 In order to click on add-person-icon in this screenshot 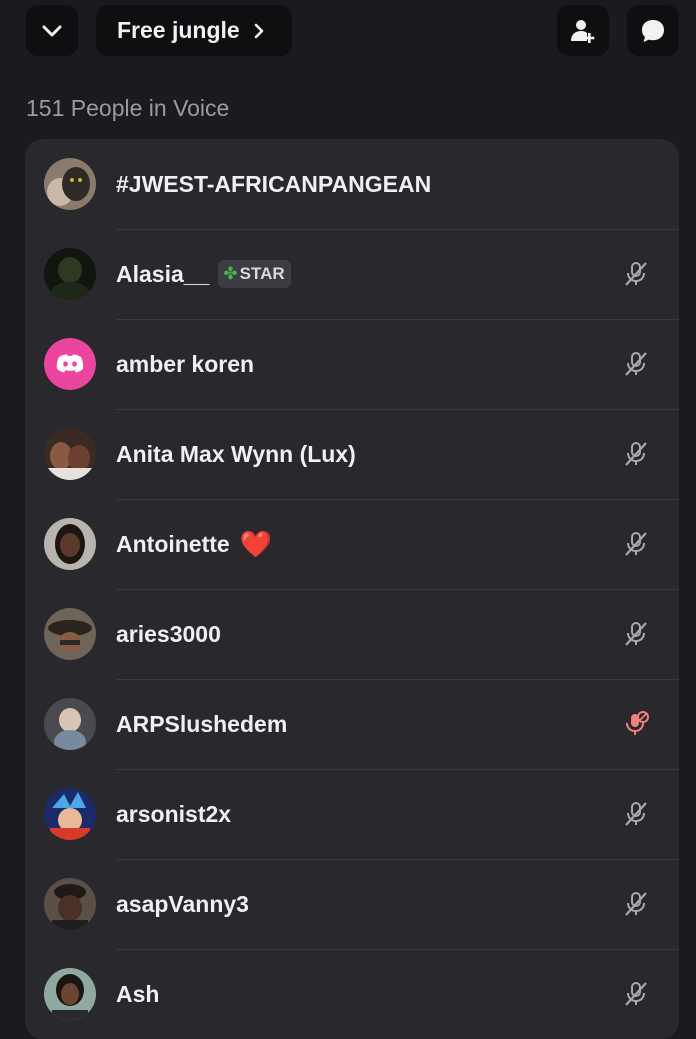, I will do `click(583, 31)`.